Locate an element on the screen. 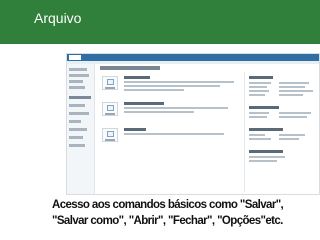 This screenshot has height=240, width=320. checklist-icon is located at coordinates (110, 108).